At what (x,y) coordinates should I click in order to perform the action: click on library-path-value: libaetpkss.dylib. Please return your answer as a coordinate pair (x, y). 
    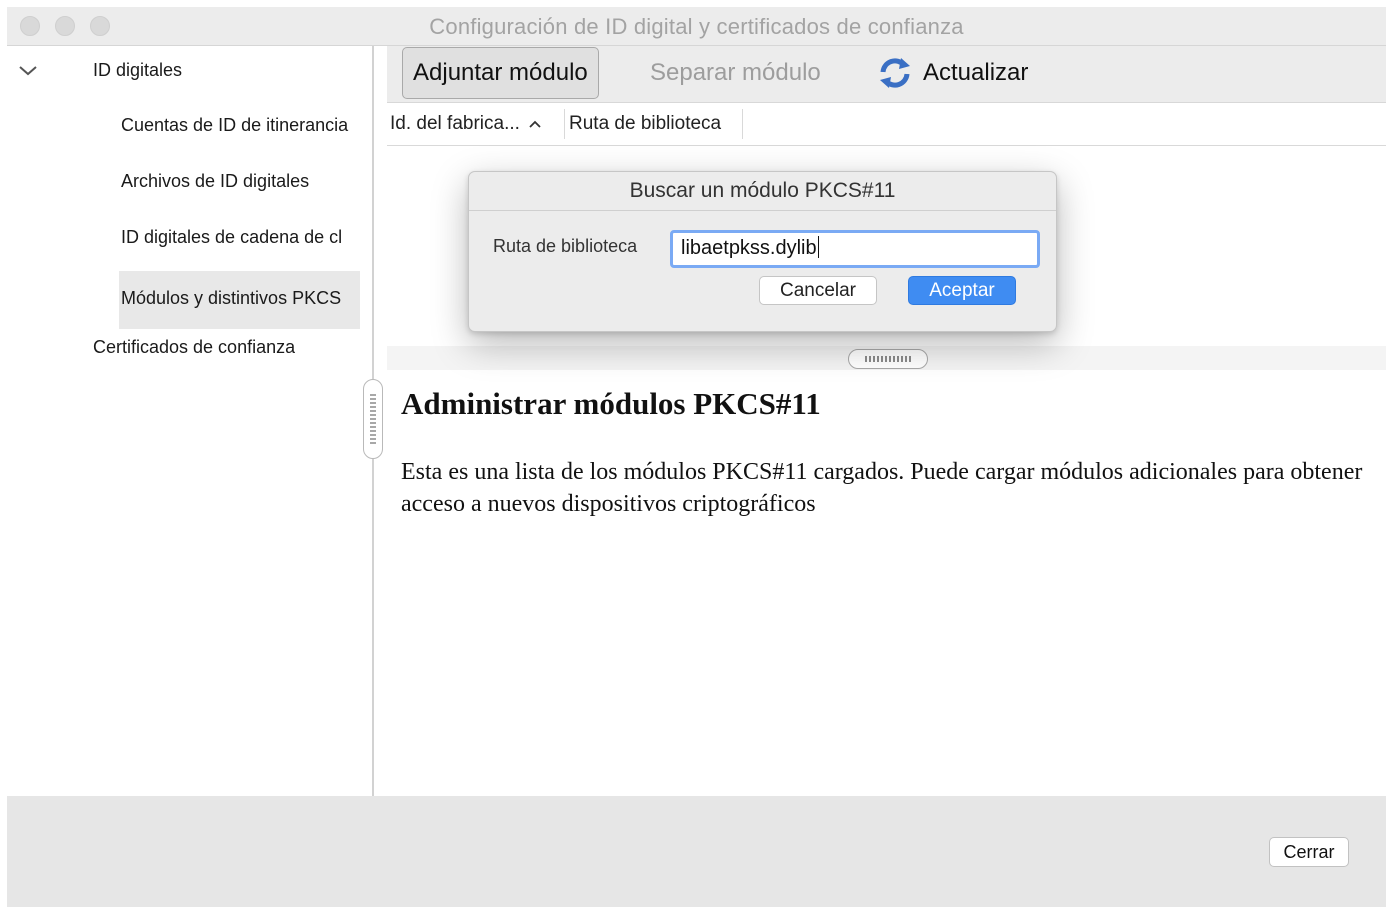
    Looking at the image, I should click on (749, 248).